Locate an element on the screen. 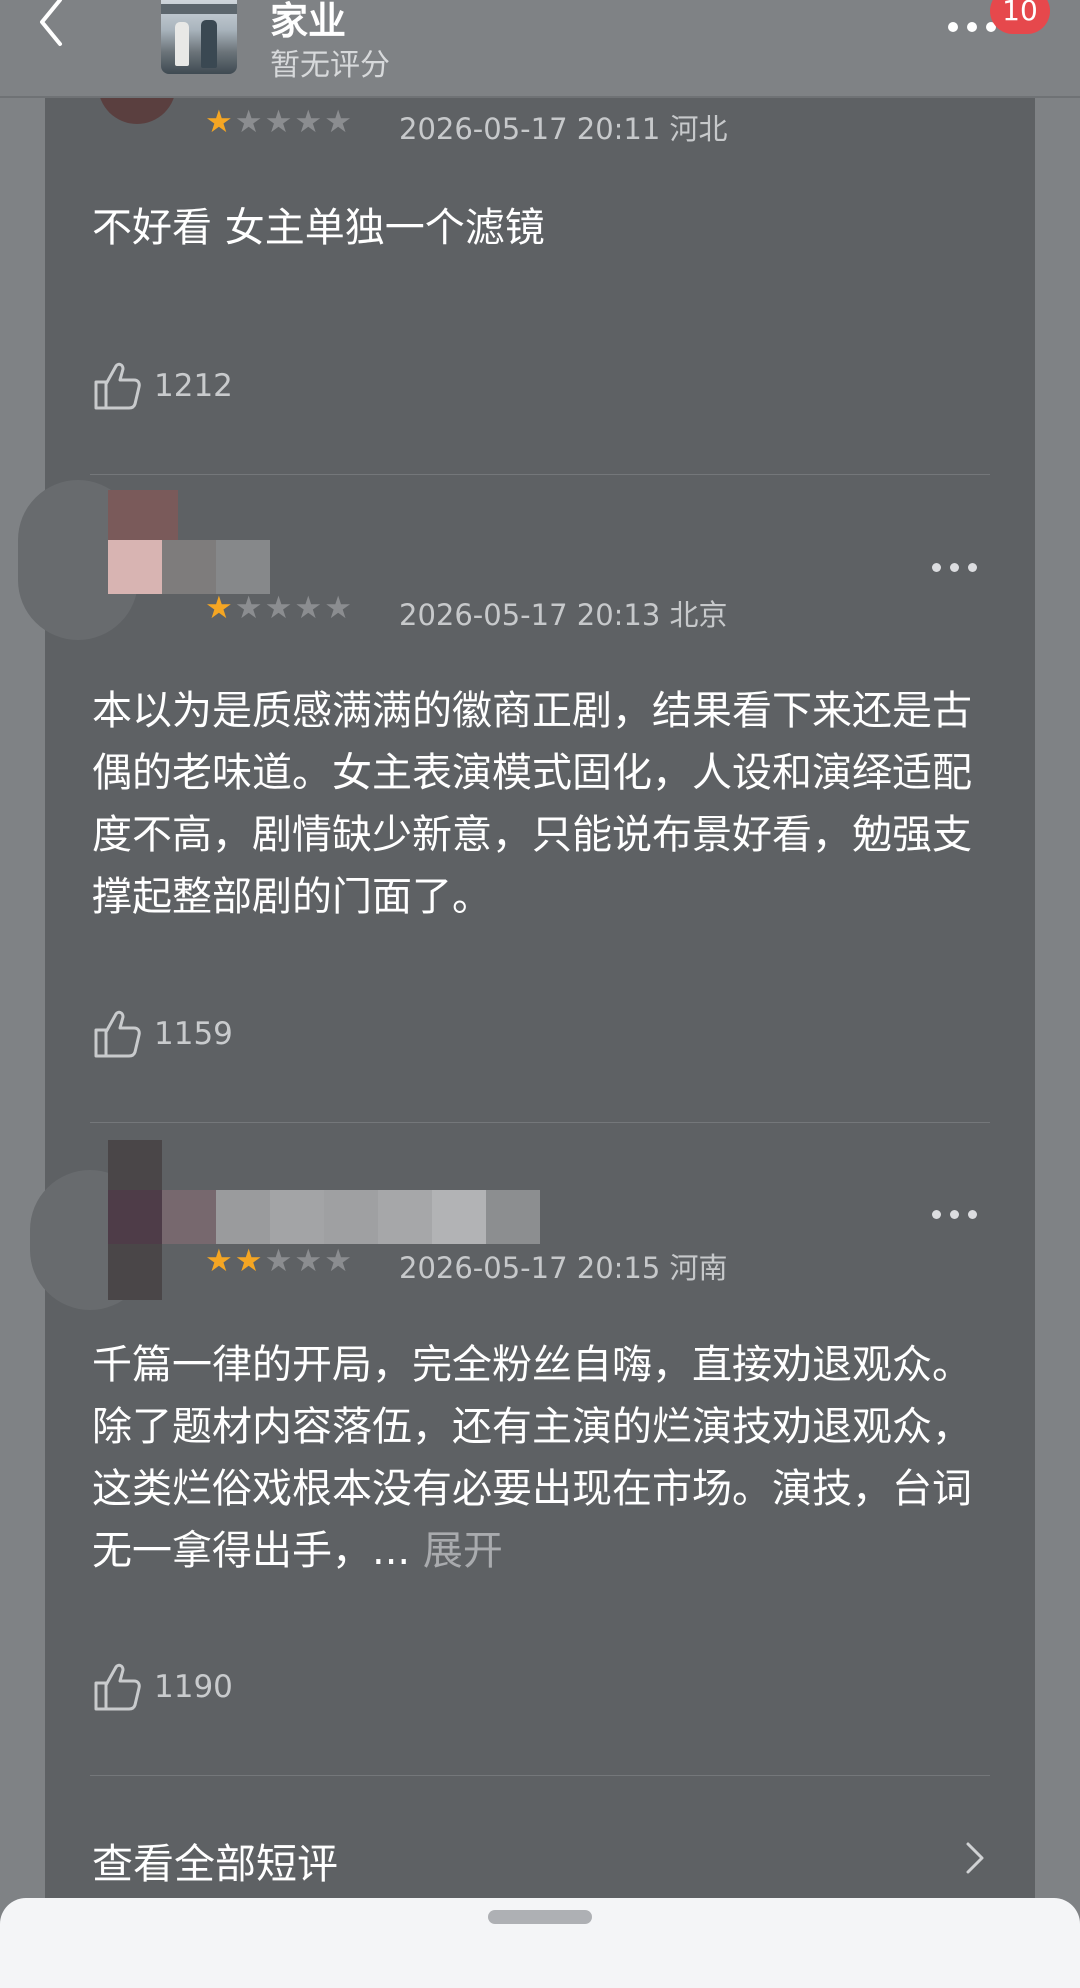  back-button is located at coordinates (60, 30).